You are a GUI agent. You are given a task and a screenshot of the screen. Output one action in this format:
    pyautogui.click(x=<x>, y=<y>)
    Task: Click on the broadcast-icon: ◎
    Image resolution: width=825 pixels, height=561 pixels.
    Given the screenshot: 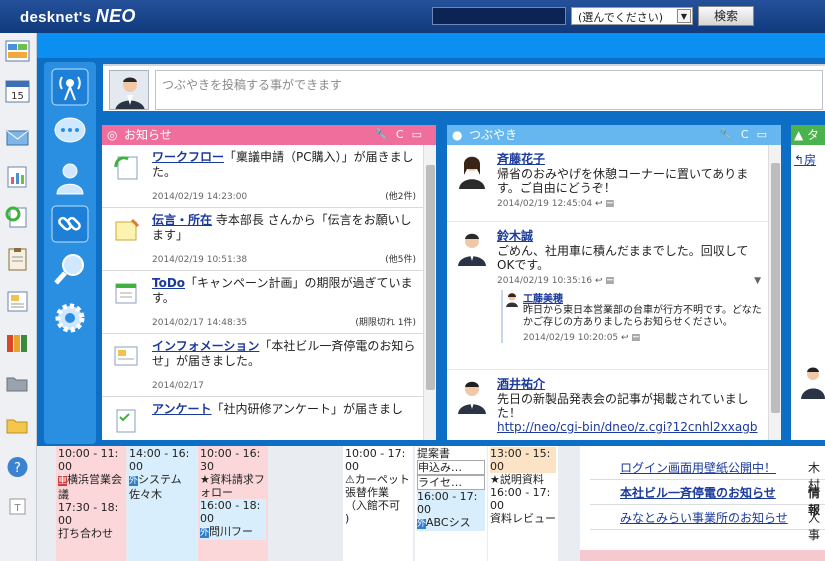 What is the action you would take?
    pyautogui.click(x=112, y=135)
    